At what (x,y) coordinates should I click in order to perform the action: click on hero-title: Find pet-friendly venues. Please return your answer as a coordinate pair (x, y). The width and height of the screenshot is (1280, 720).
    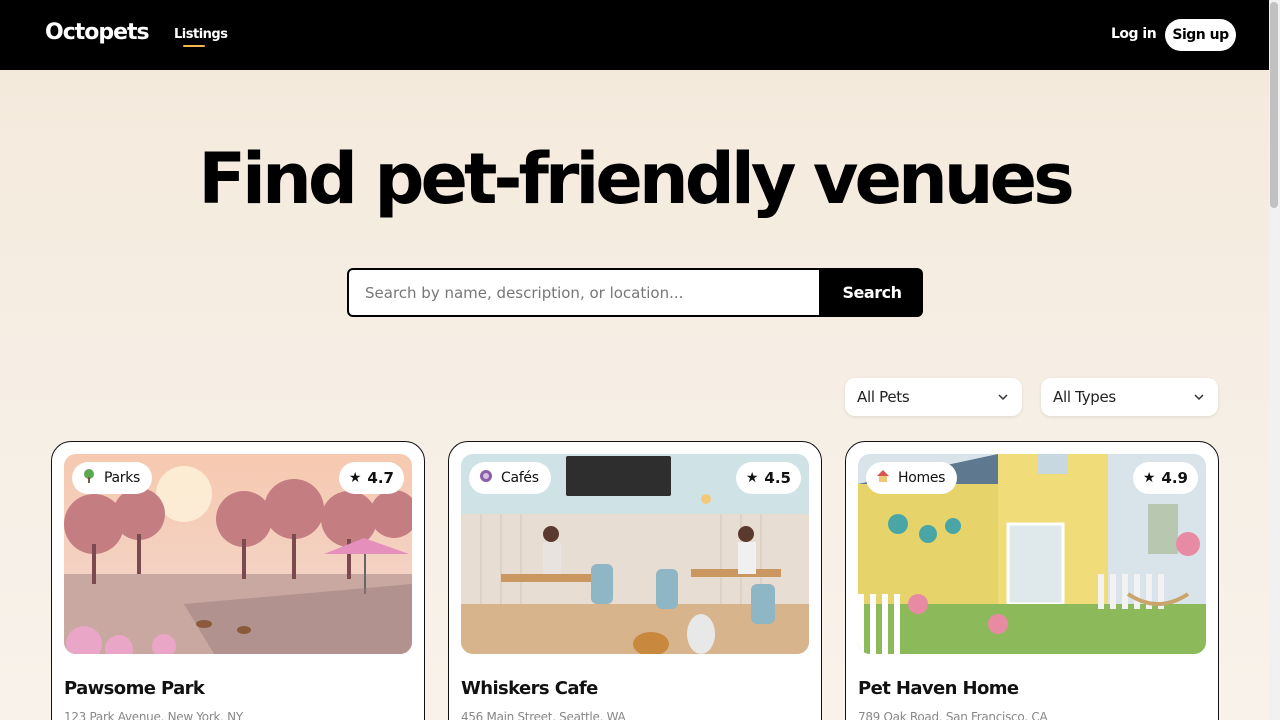
    Looking at the image, I should click on (636, 179).